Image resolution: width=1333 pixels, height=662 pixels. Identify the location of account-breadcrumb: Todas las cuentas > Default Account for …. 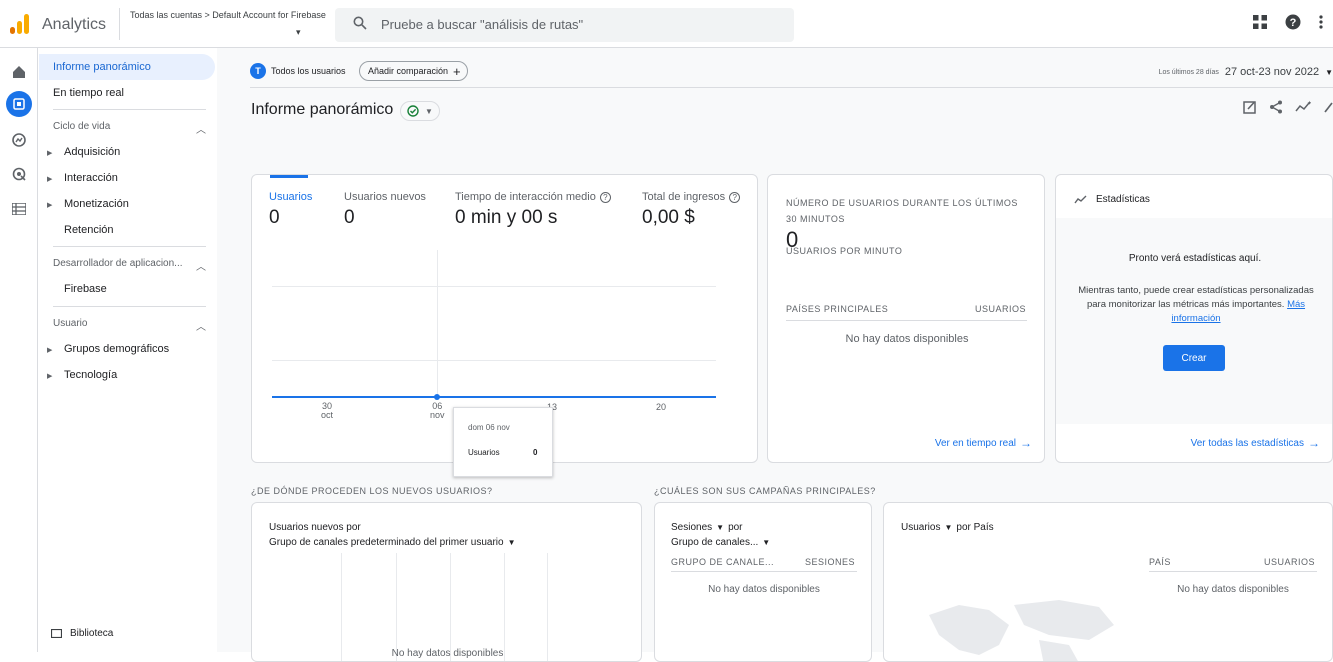
(228, 15).